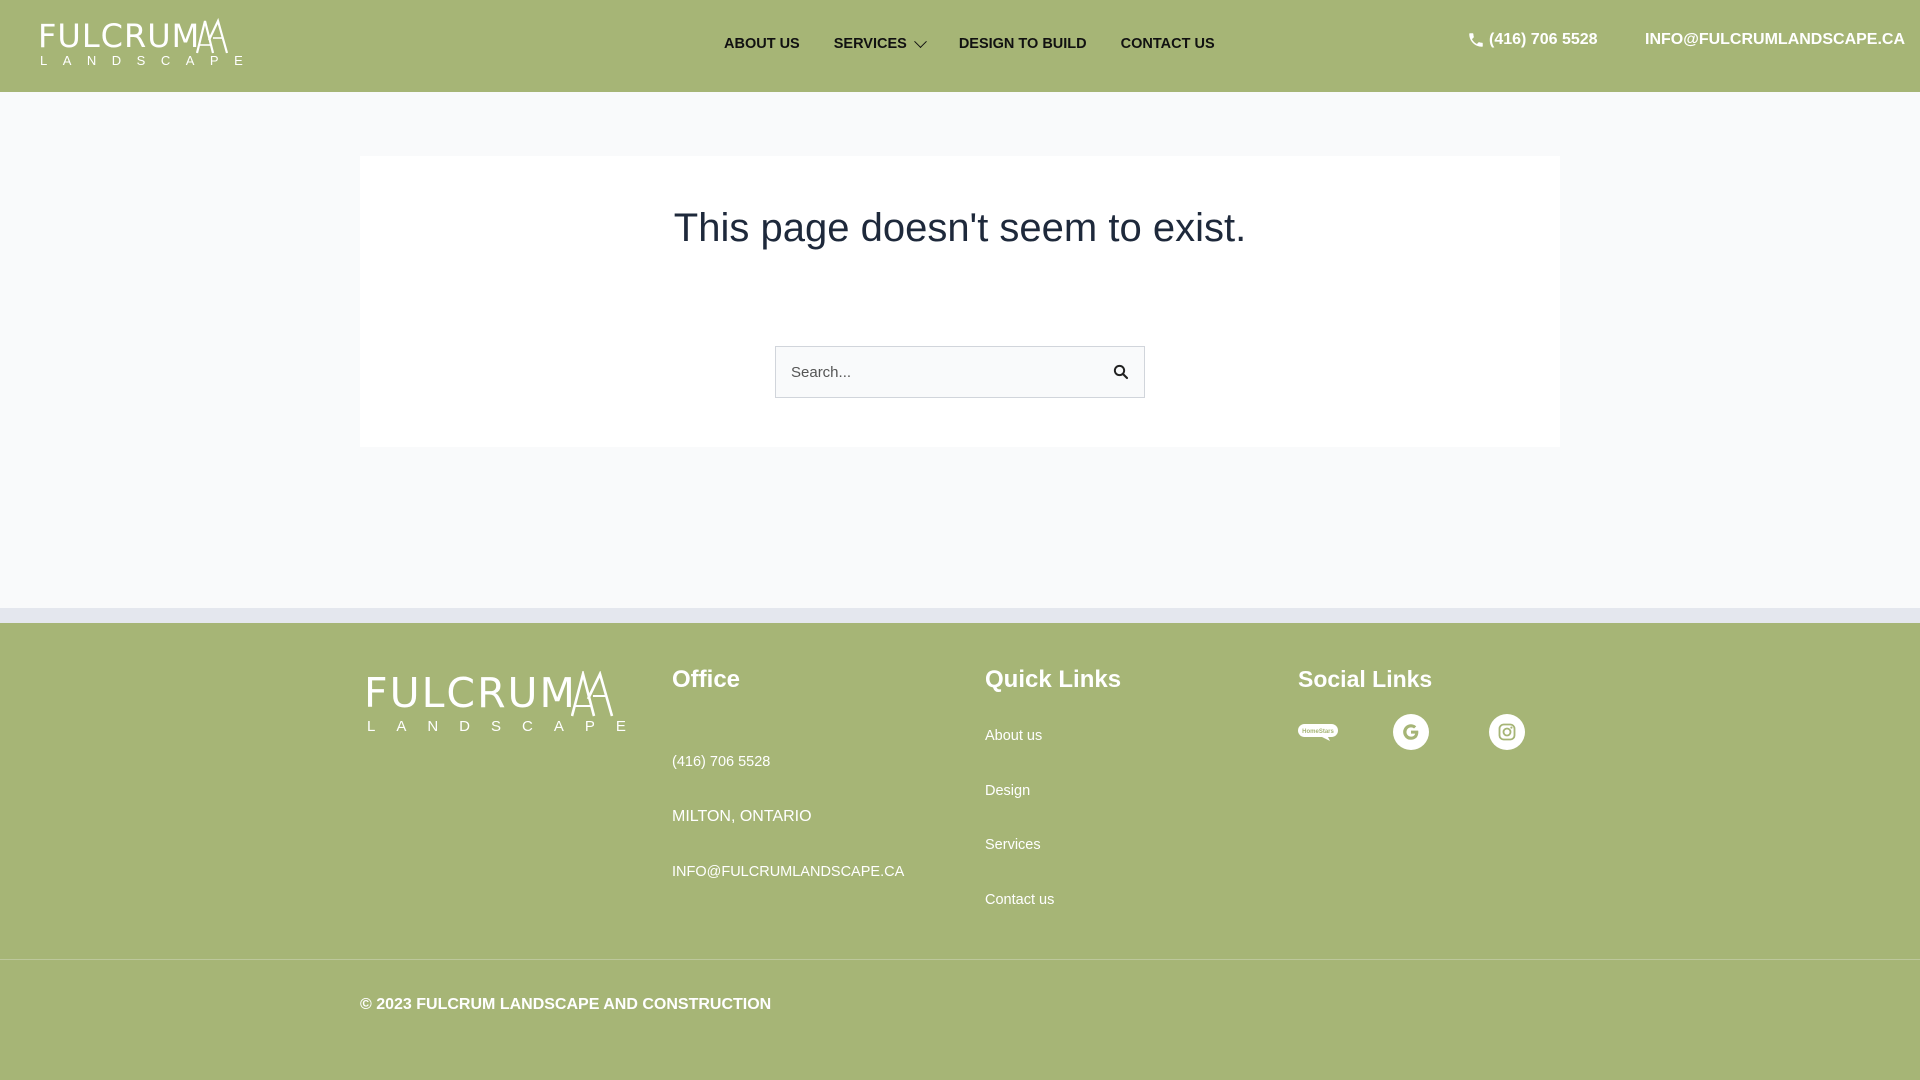  Describe the element at coordinates (936, 372) in the screenshot. I see `search-input` at that location.